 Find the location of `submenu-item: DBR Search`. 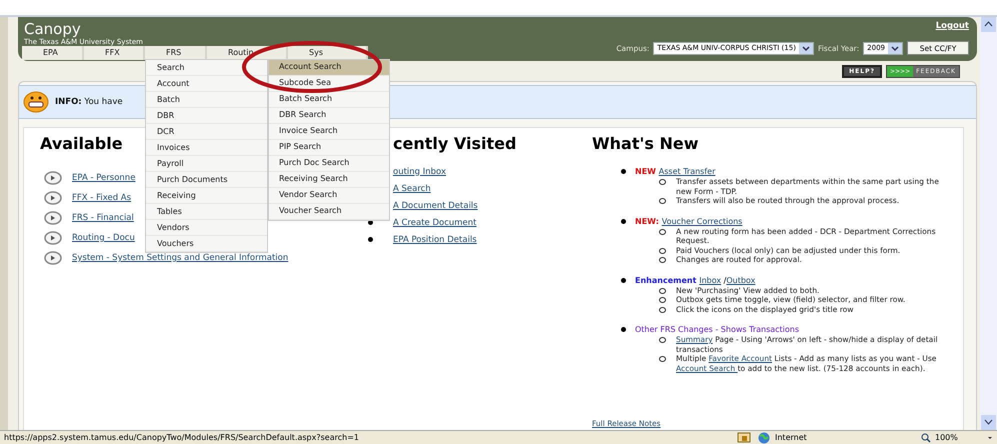

submenu-item: DBR Search is located at coordinates (329, 116).